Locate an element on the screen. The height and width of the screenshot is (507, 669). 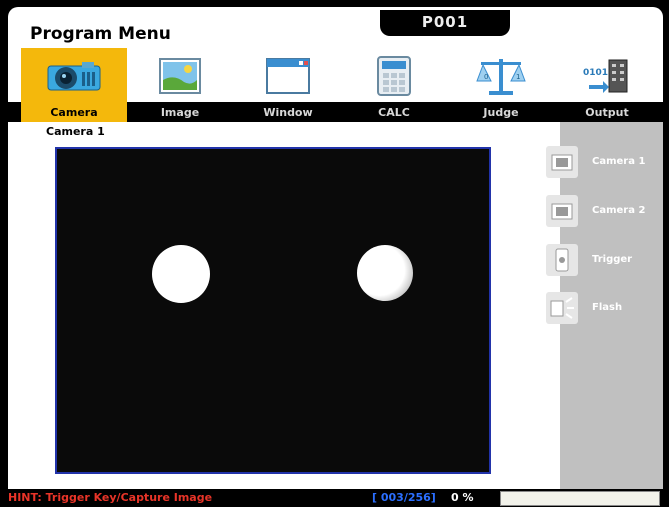
camera-label: Camera 1 is located at coordinates (75, 131).